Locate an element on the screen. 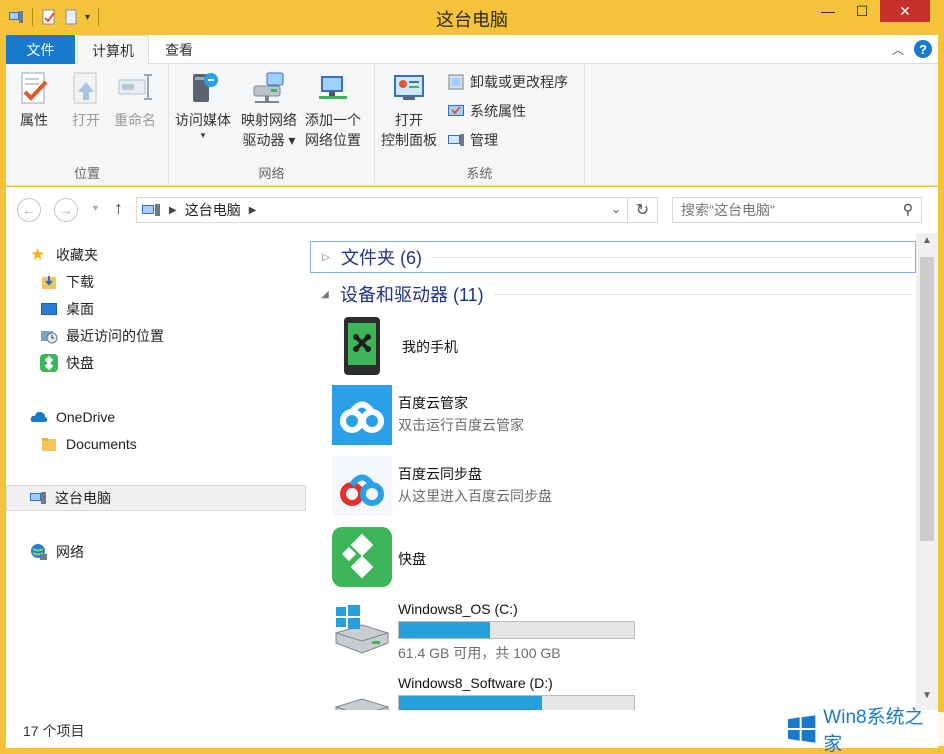 The width and height of the screenshot is (944, 754). access-media-button: 访问媒体 ▾ is located at coordinates (203, 105).